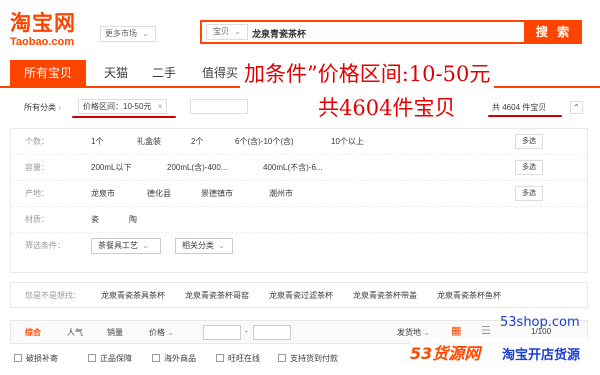  Describe the element at coordinates (519, 107) in the screenshot. I see `result-count: 共 4604 件宝贝` at that location.